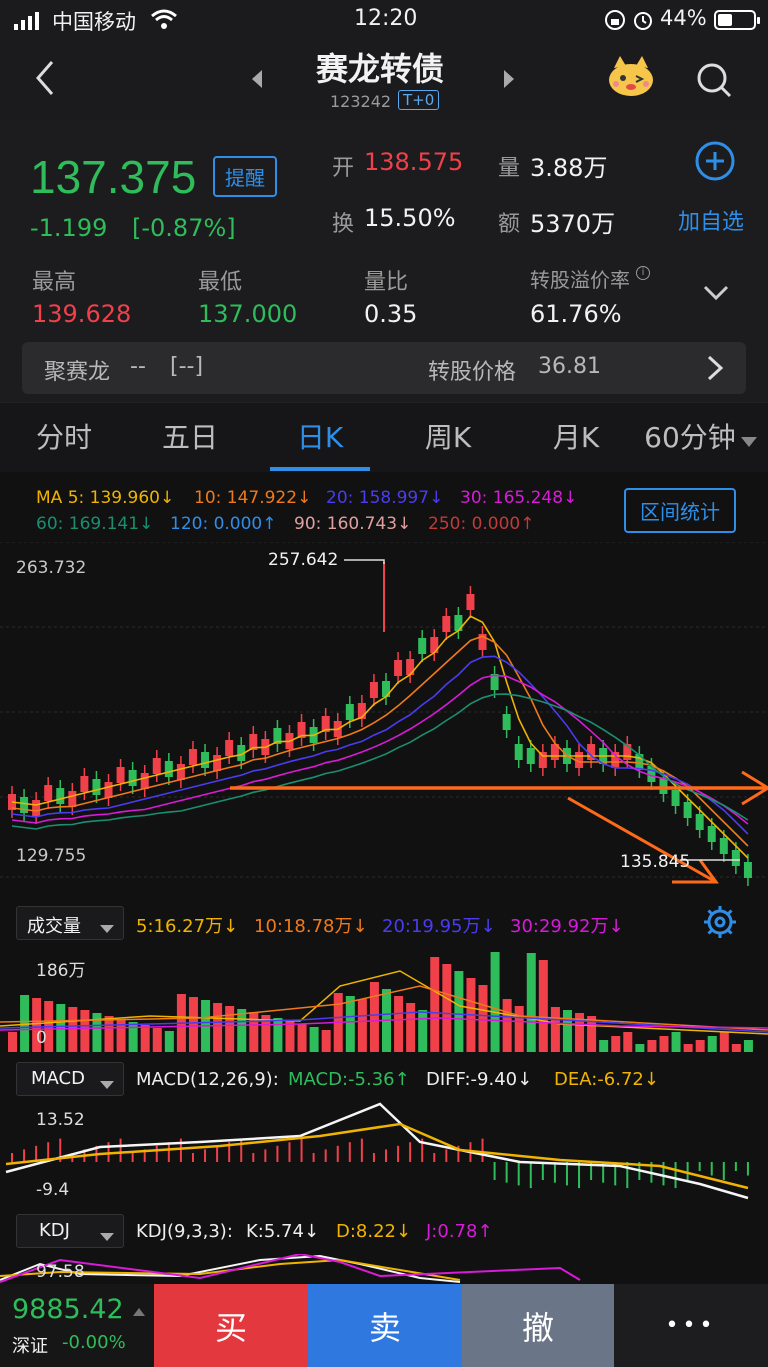 Image resolution: width=768 pixels, height=1367 pixels. What do you see at coordinates (567, 926) in the screenshot?
I see `vol-ma30: 30:29.92万↓` at bounding box center [567, 926].